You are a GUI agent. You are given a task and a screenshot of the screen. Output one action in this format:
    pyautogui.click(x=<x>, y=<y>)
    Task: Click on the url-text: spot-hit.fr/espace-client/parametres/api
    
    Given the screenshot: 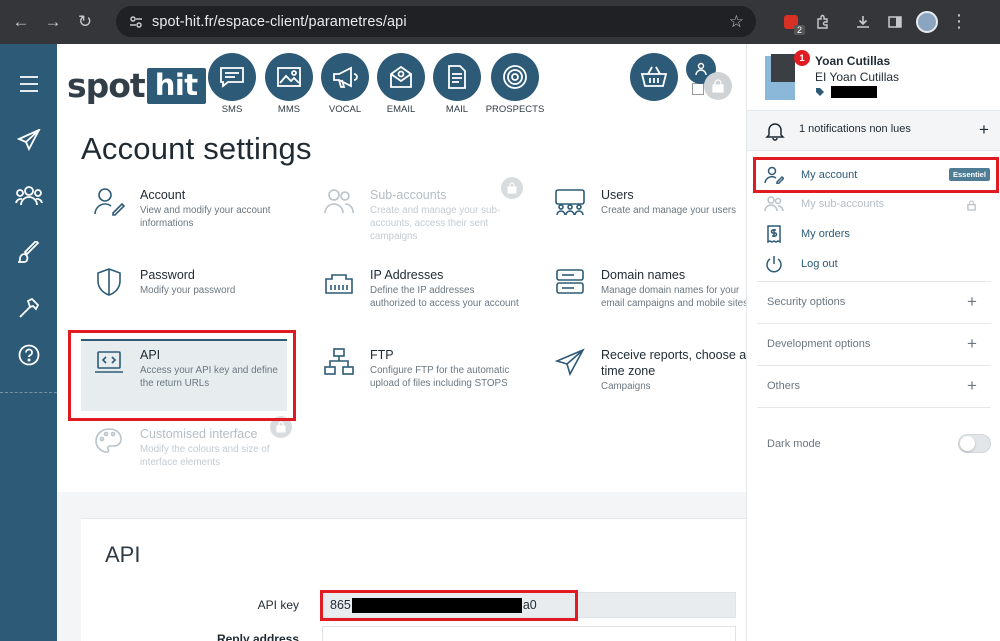 What is the action you would take?
    pyautogui.click(x=440, y=22)
    